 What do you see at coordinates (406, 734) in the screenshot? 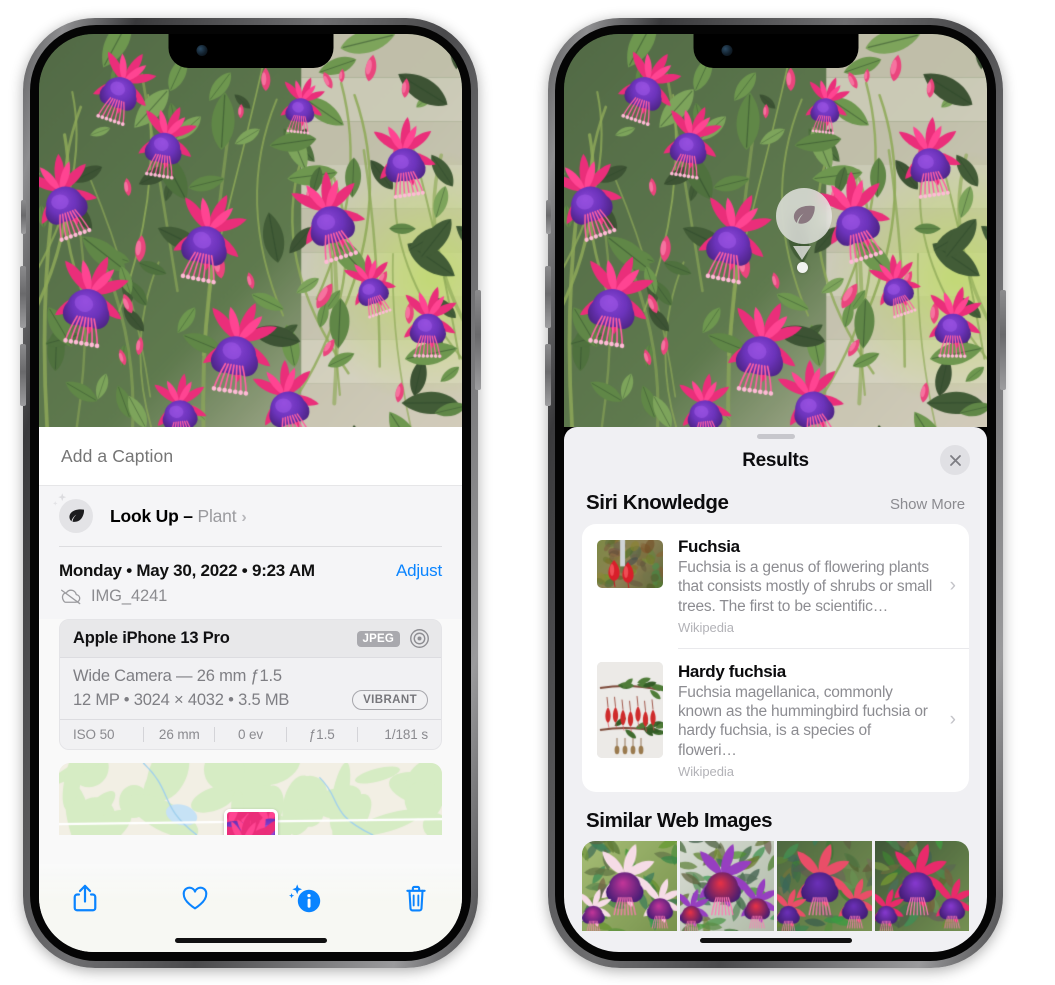
I see `exif-shutter-speed: 1/181 s` at bounding box center [406, 734].